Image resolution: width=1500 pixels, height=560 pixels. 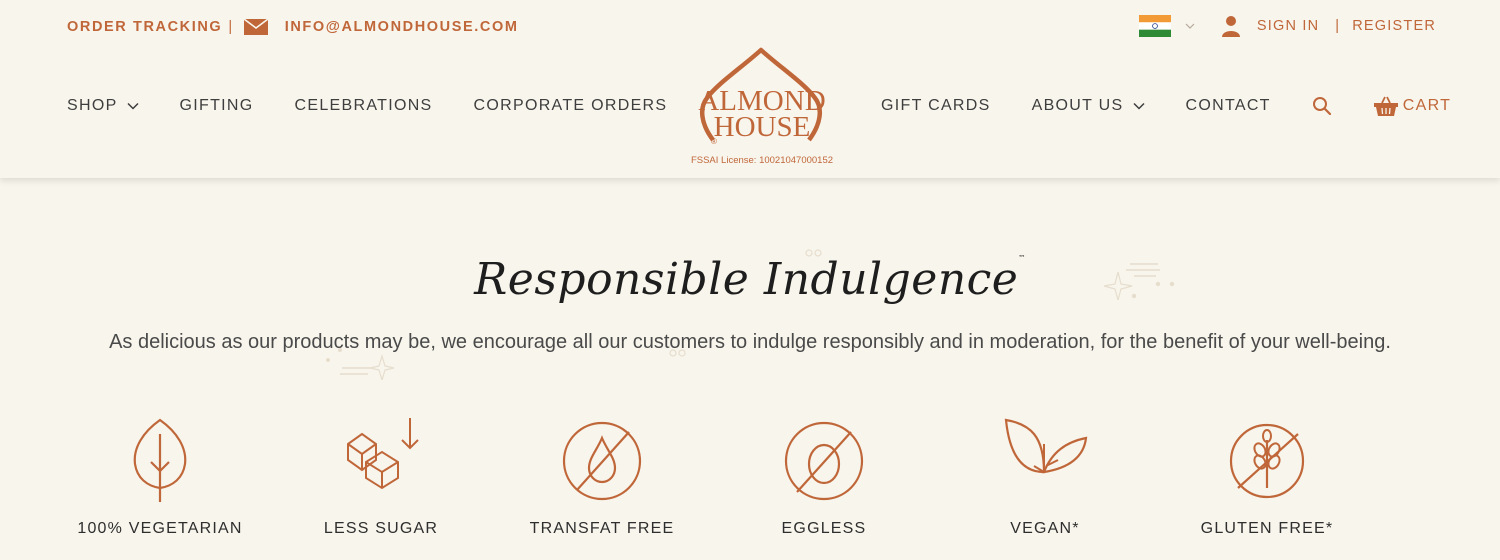 I want to click on nav-item-celebrations: CELEBRATIONS, so click(x=364, y=106).